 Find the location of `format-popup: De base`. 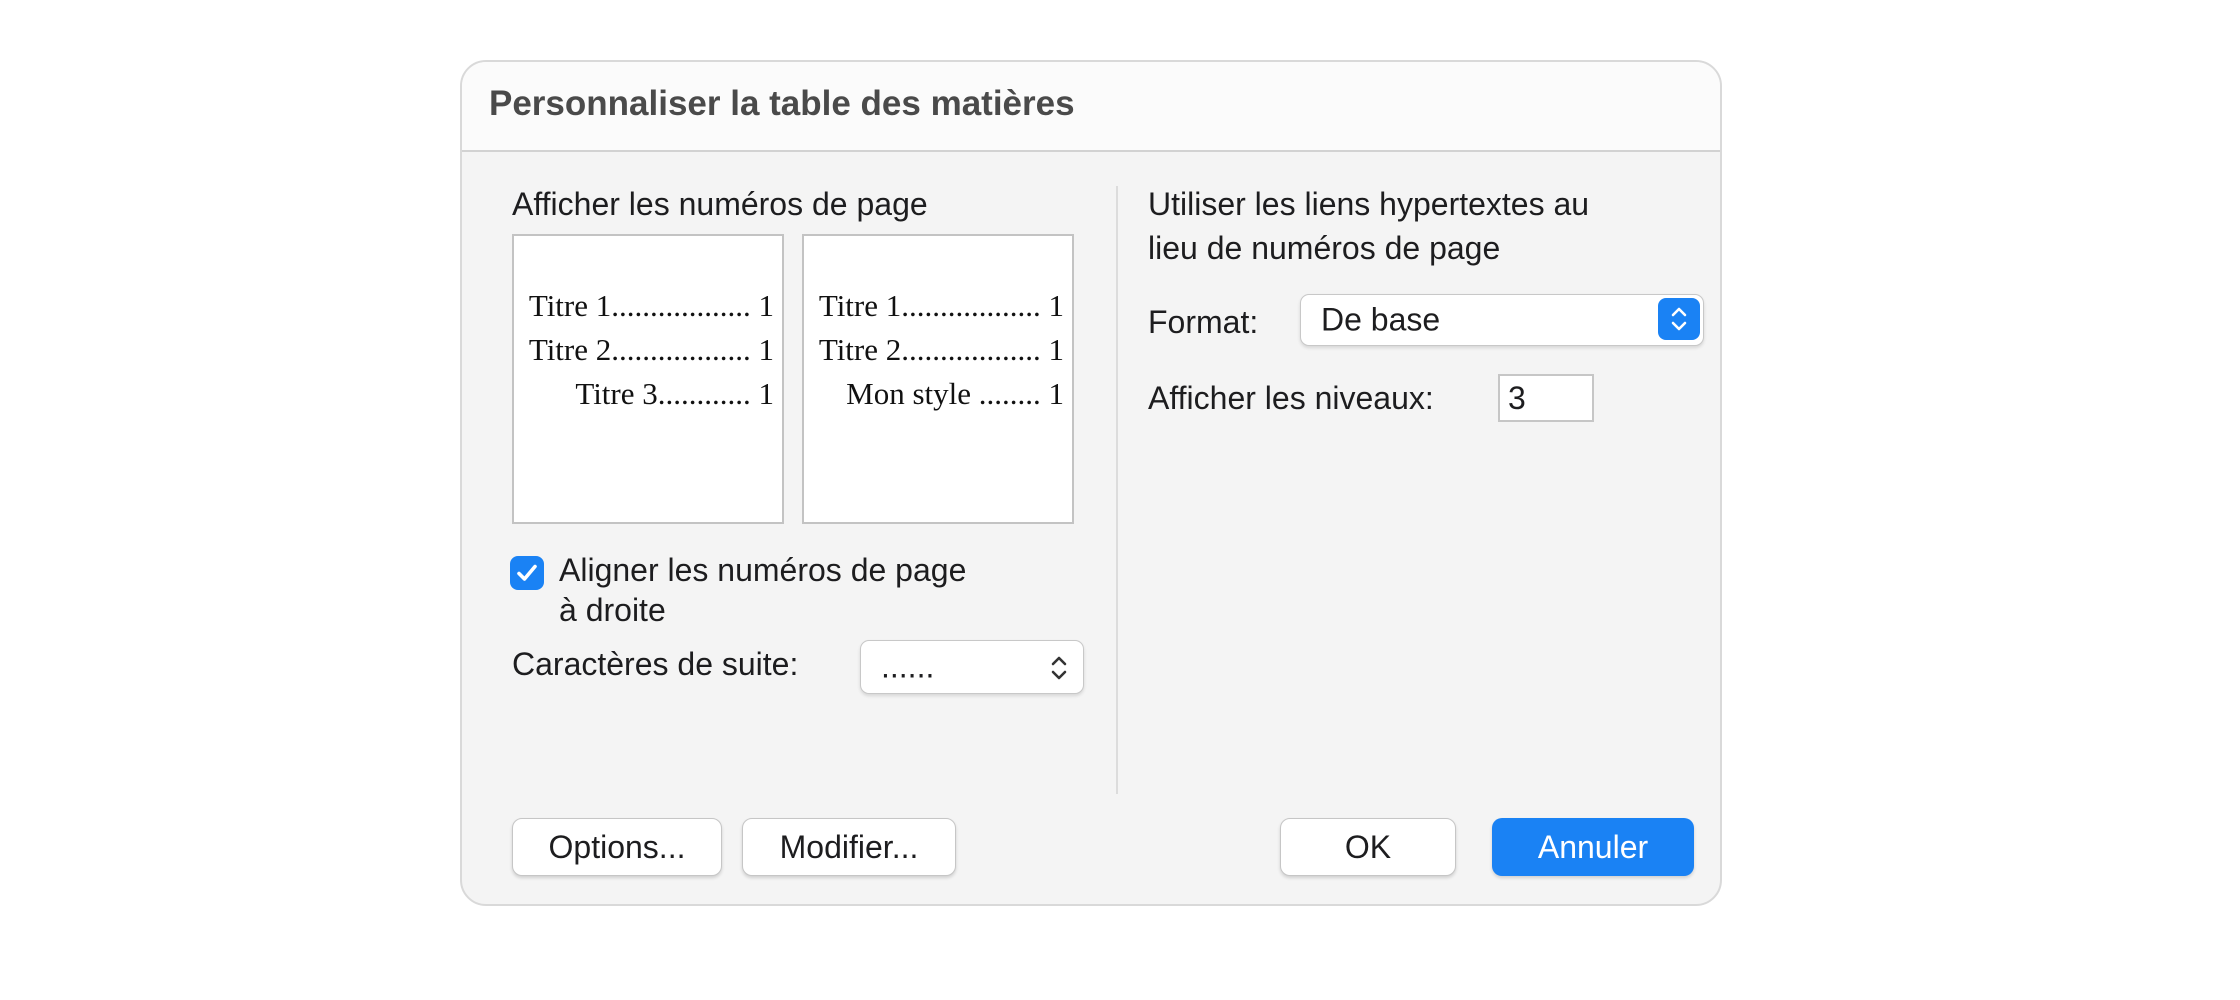

format-popup: De base is located at coordinates (1502, 320).